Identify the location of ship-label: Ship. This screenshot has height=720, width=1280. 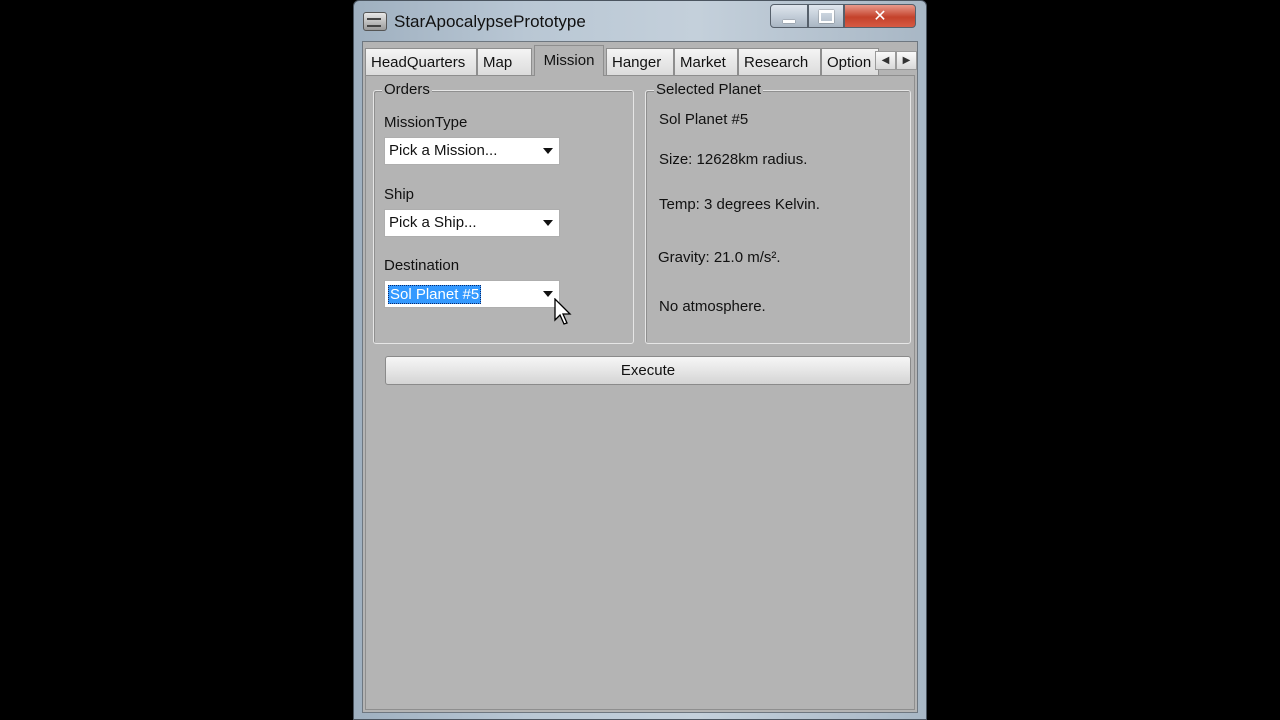
(399, 194).